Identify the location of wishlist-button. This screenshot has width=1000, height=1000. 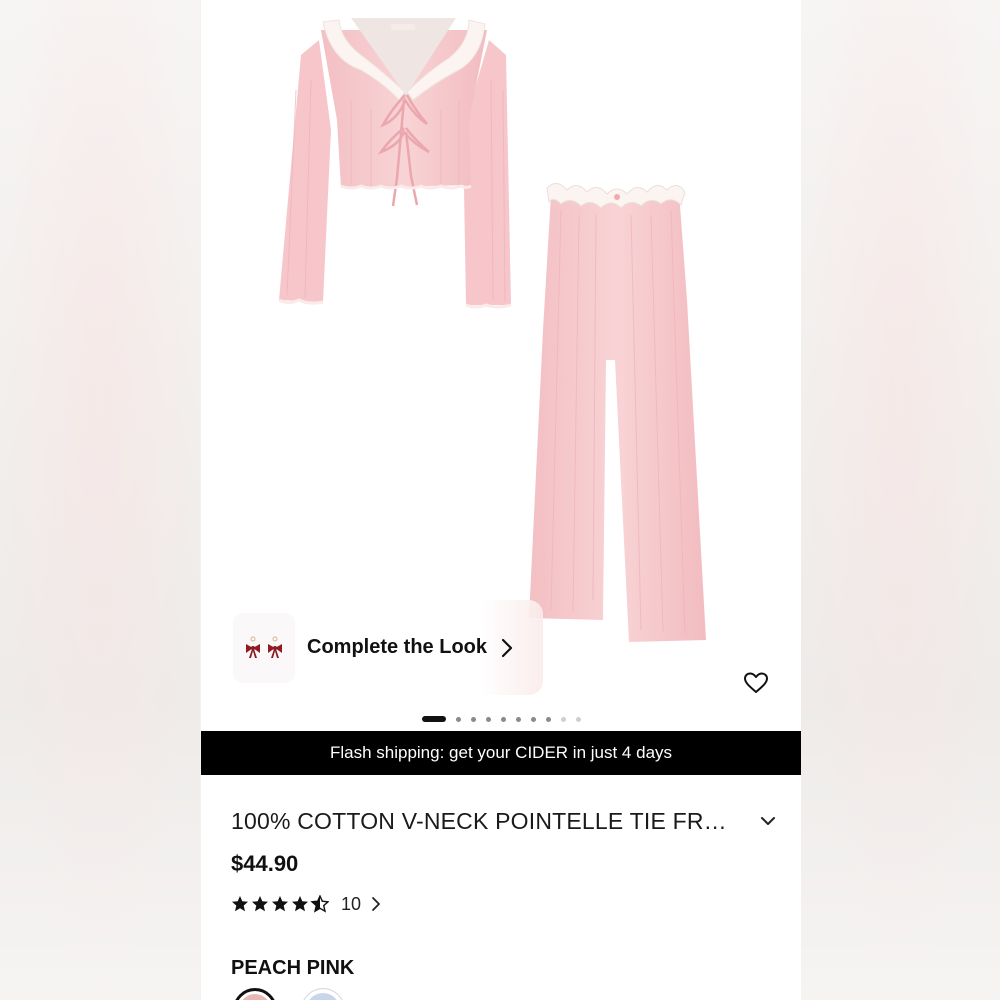
(756, 683).